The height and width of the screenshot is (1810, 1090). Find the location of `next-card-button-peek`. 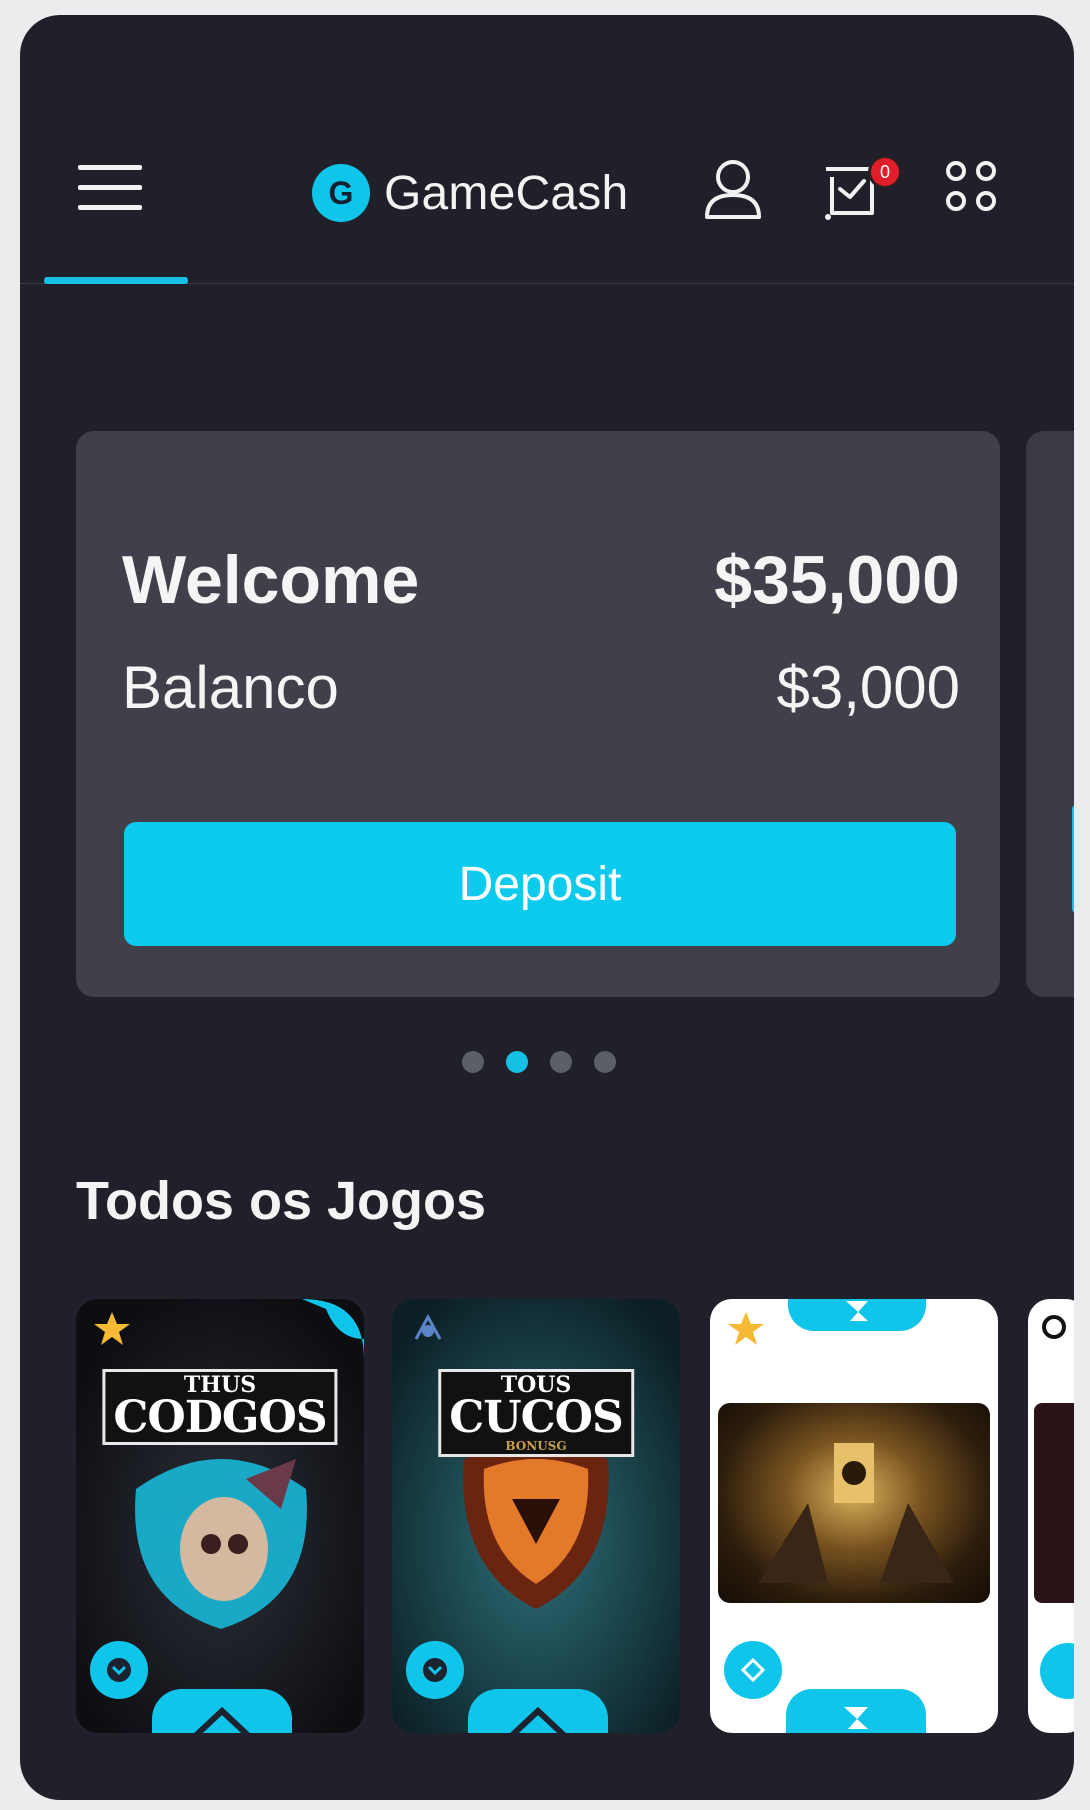

next-card-button-peek is located at coordinates (1073, 859).